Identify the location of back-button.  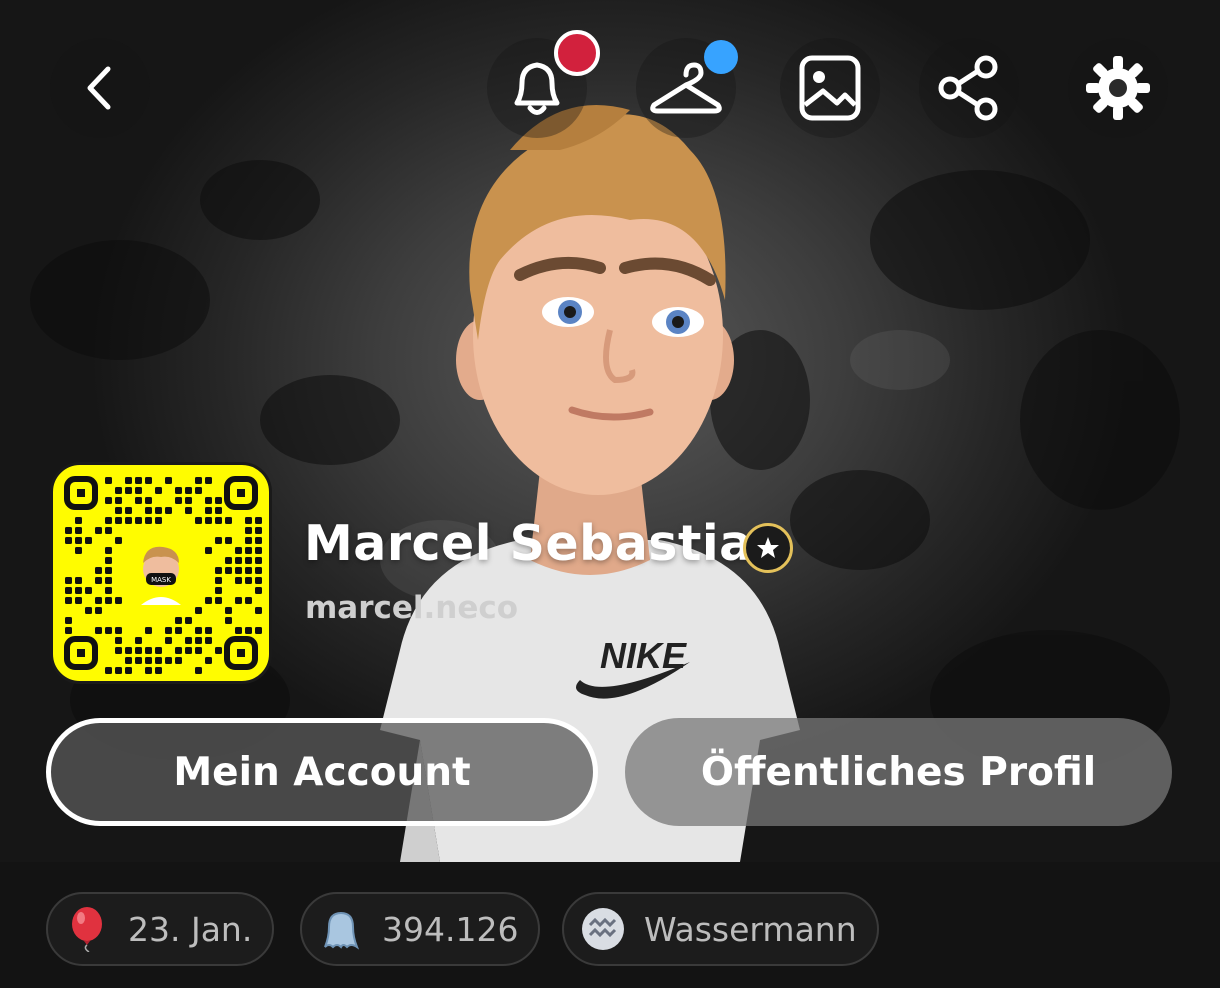
(100, 88).